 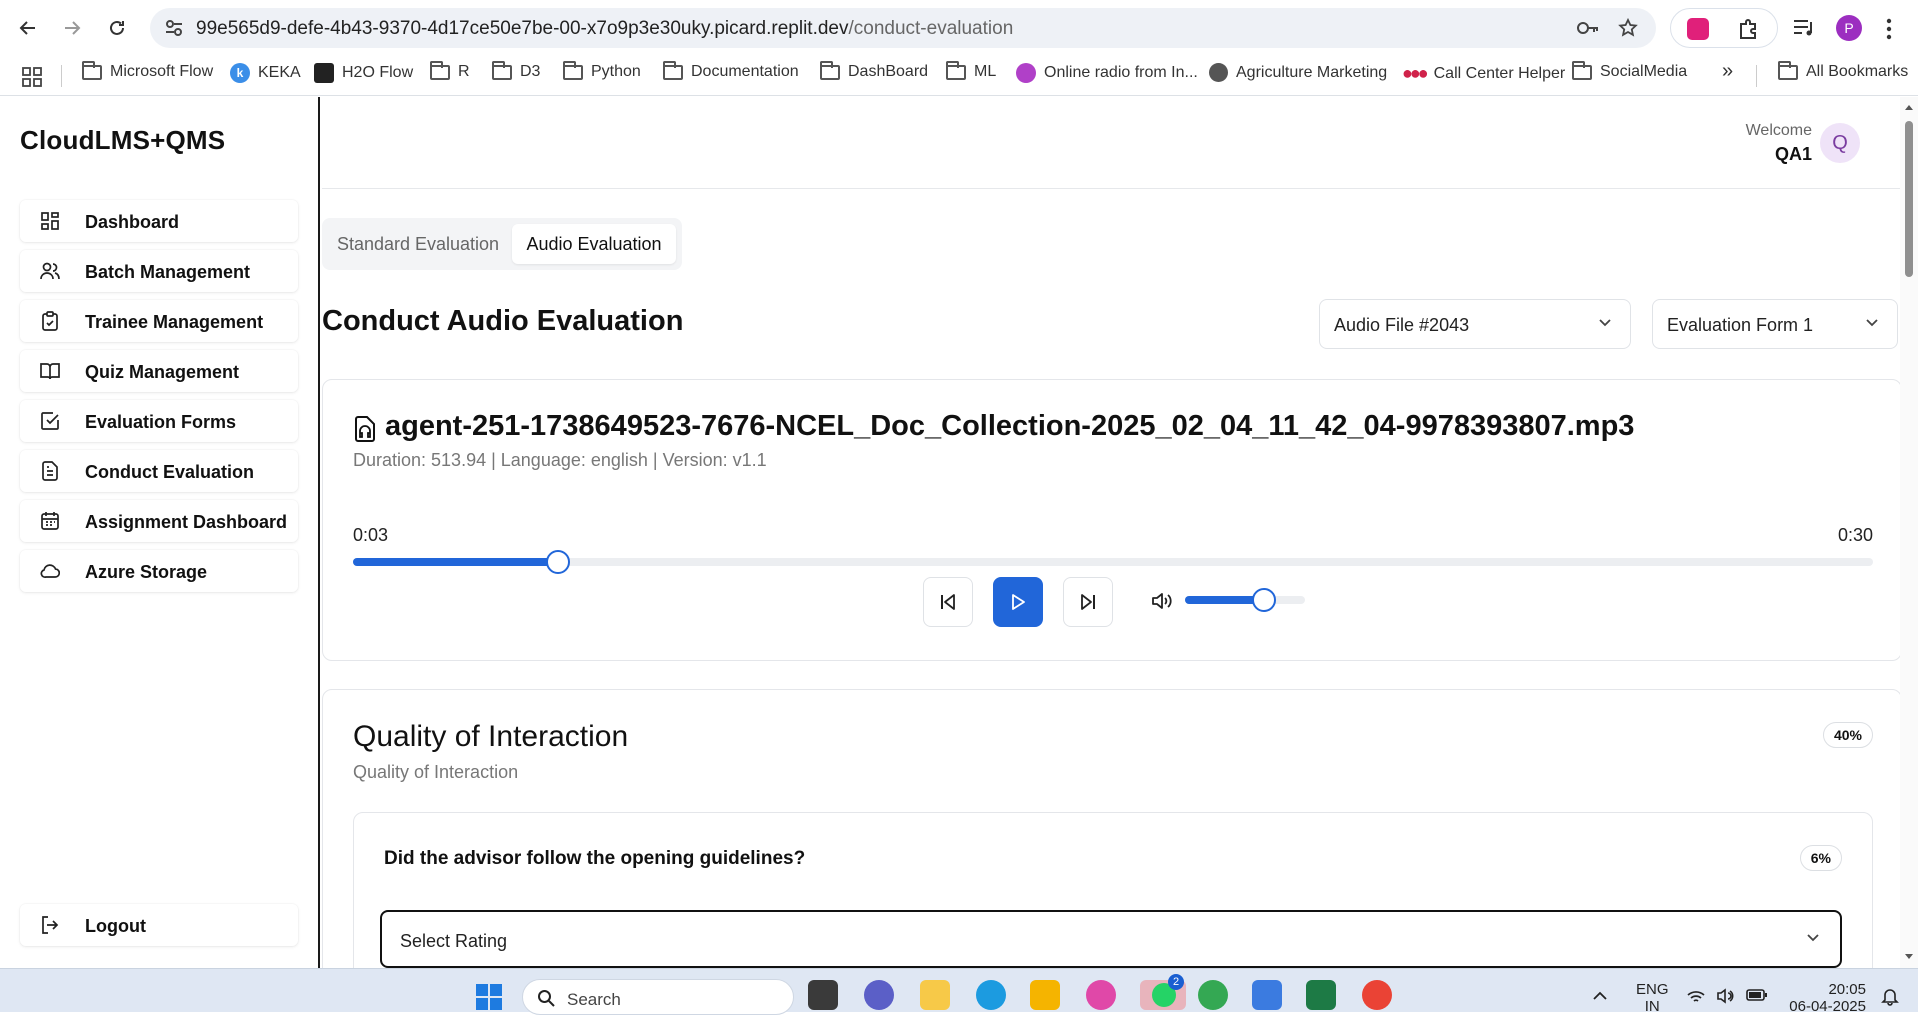 What do you see at coordinates (888, 71) in the screenshot?
I see `bookmark-label: DashBoard` at bounding box center [888, 71].